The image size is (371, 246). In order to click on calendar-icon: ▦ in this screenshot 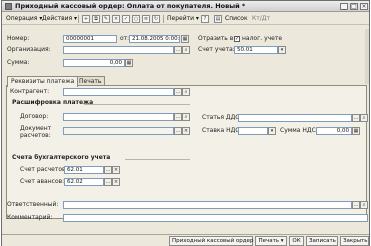, I will do `click(185, 39)`.